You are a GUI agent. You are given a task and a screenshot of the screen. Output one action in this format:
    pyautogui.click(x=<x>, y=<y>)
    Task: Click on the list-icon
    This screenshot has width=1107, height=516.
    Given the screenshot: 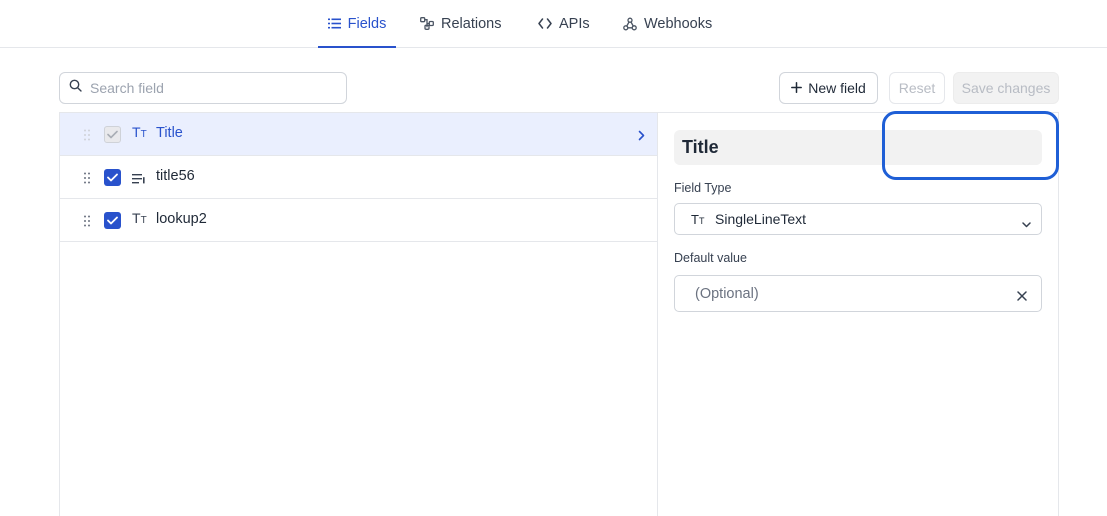 What is the action you would take?
    pyautogui.click(x=334, y=23)
    